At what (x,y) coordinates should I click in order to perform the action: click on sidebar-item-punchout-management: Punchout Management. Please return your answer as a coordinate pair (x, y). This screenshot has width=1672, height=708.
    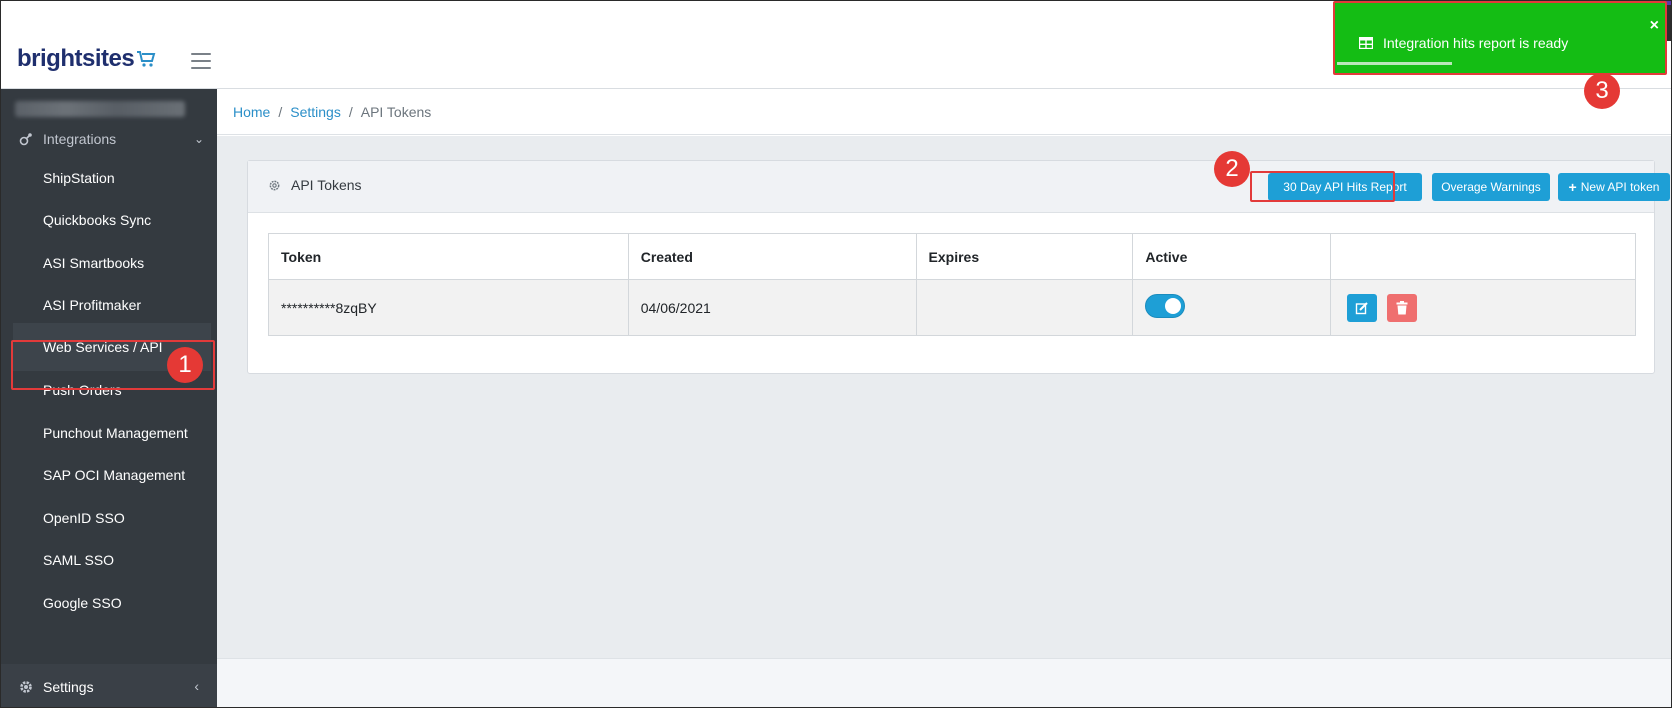
    Looking at the image, I should click on (128, 433).